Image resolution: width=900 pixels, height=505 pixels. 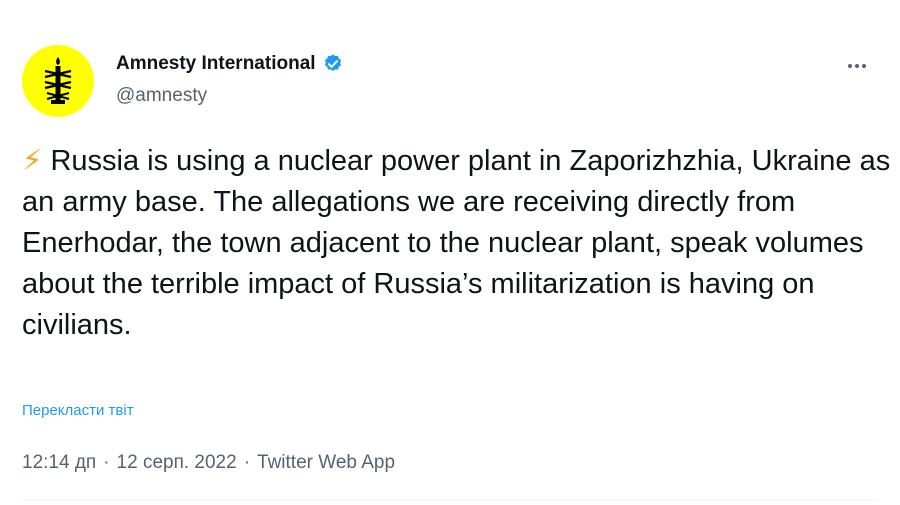 What do you see at coordinates (450, 500) in the screenshot?
I see `divider` at bounding box center [450, 500].